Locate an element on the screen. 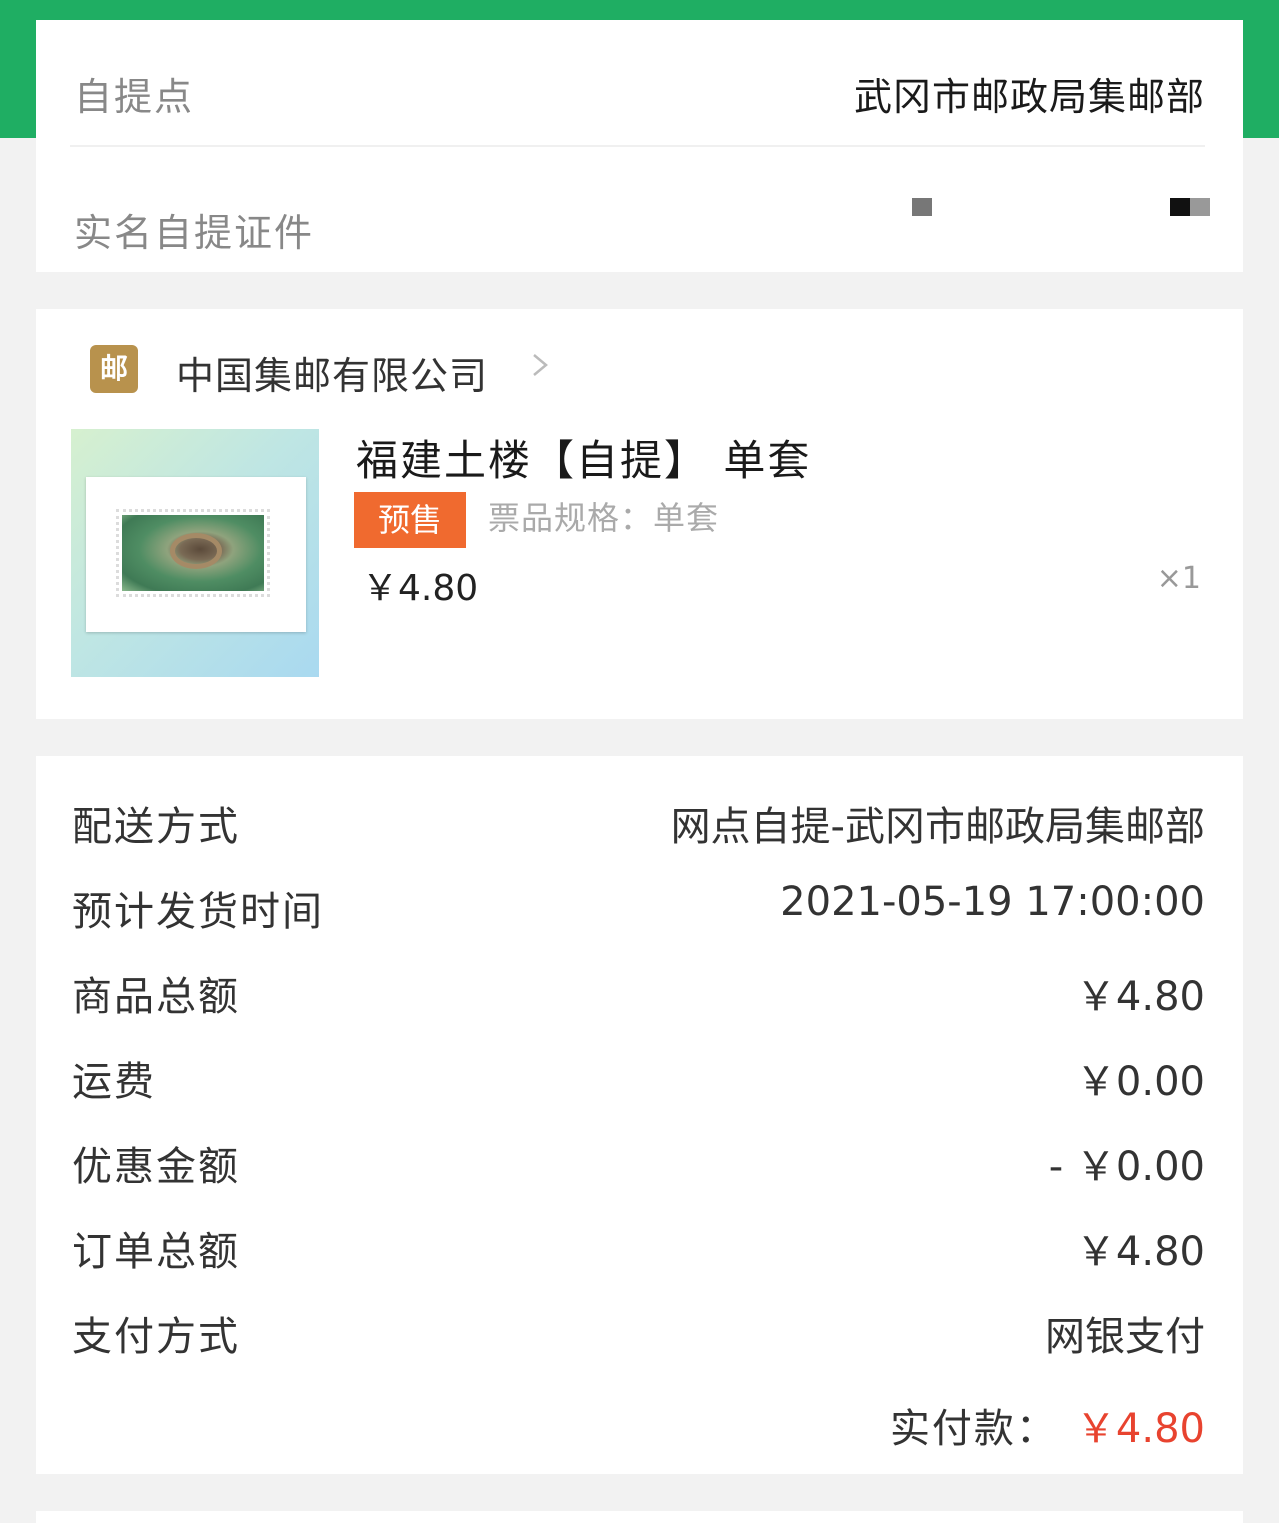 This screenshot has height=1523, width=1279. shipping-fee-value: ￥0.00 is located at coordinates (1140, 1082).